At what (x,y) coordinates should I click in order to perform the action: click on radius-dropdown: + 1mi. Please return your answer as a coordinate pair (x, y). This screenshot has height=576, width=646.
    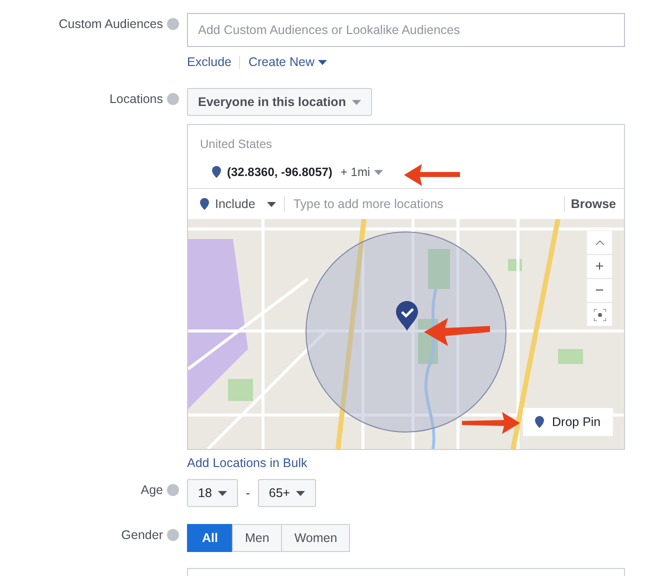
    Looking at the image, I should click on (362, 172).